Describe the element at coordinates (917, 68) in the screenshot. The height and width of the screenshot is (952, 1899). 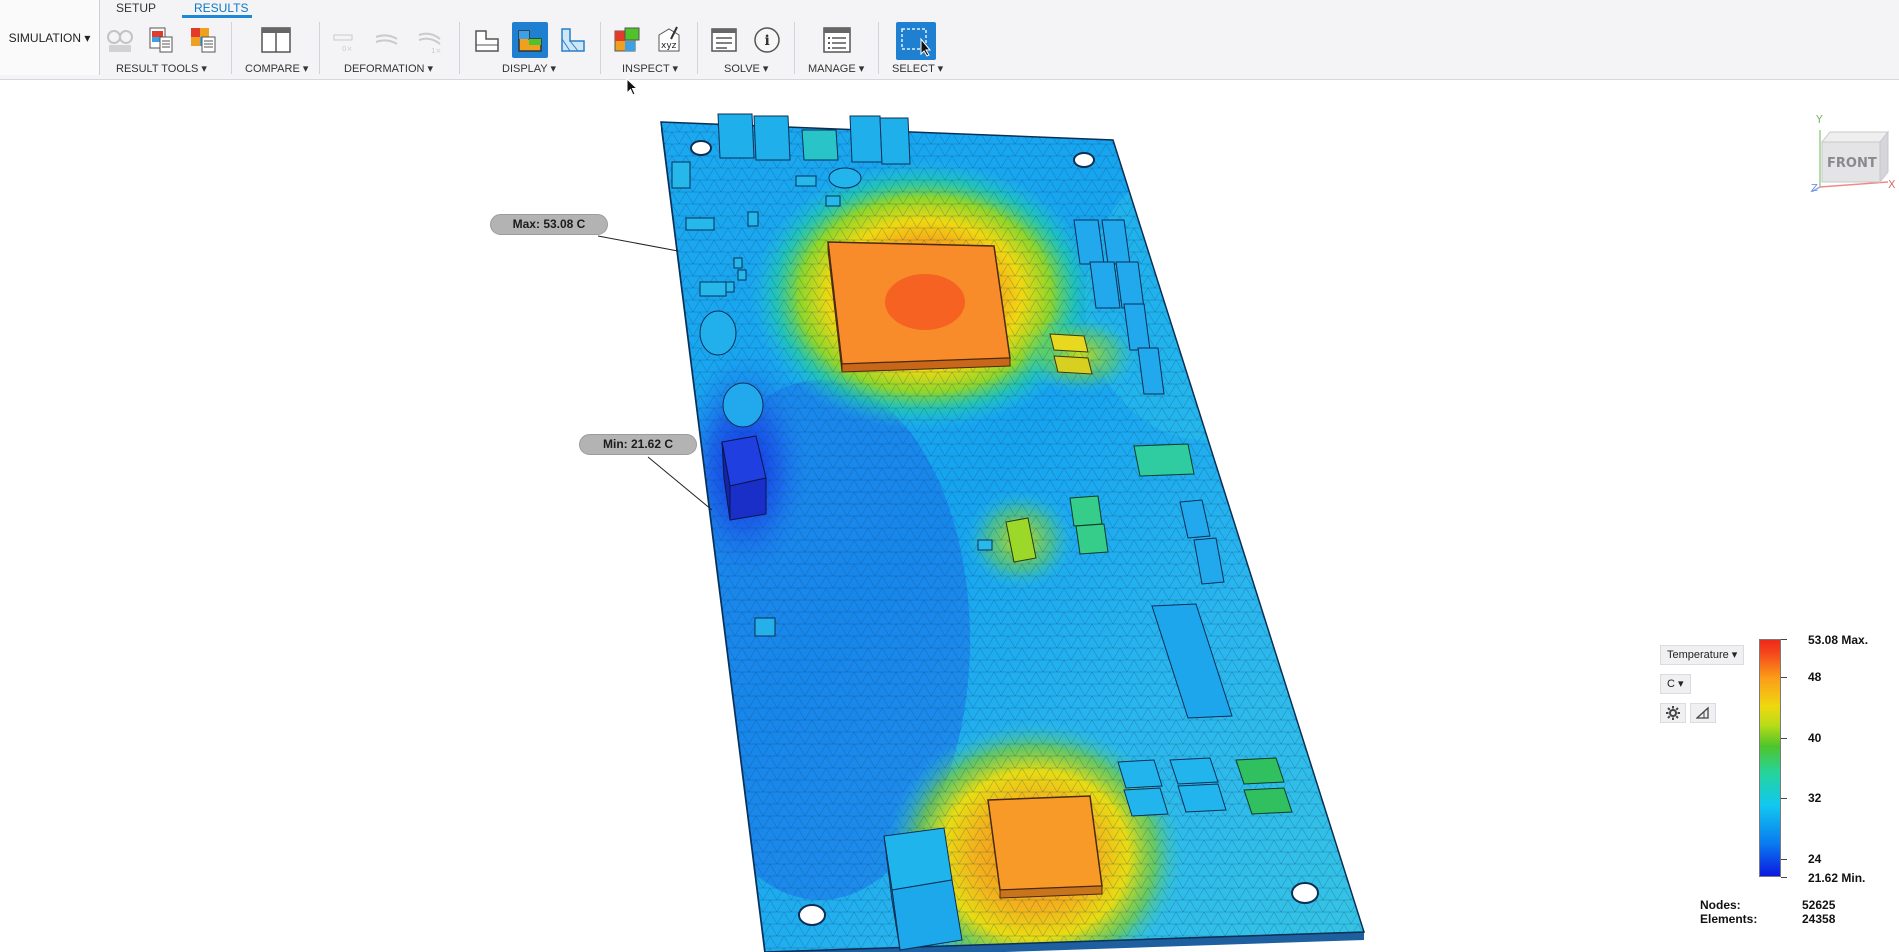
I see `group-select: SELECT ▾` at that location.